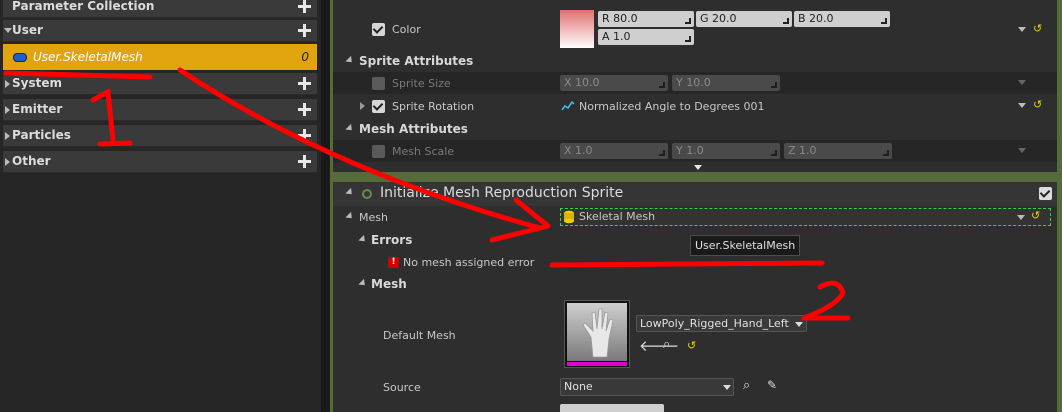  Describe the element at coordinates (360, 149) in the screenshot. I see `annotation-arrow-shaft` at that location.